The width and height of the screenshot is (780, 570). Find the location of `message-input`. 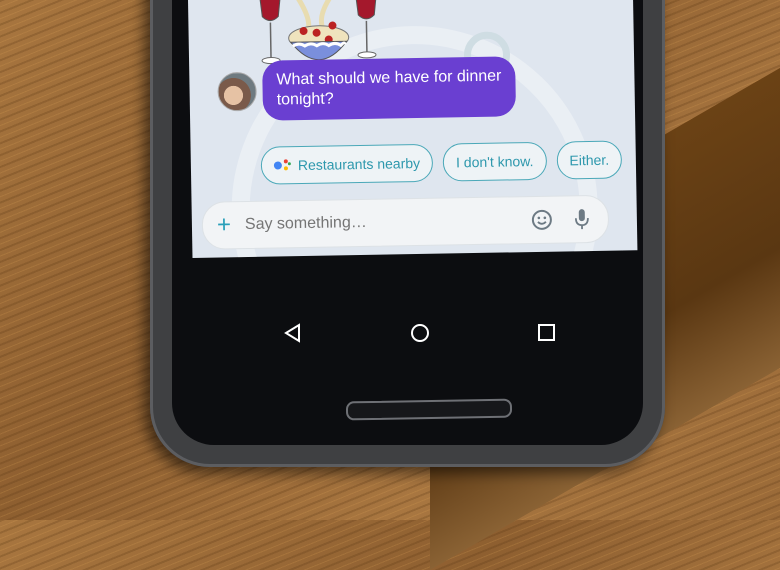

message-input is located at coordinates (385, 222).